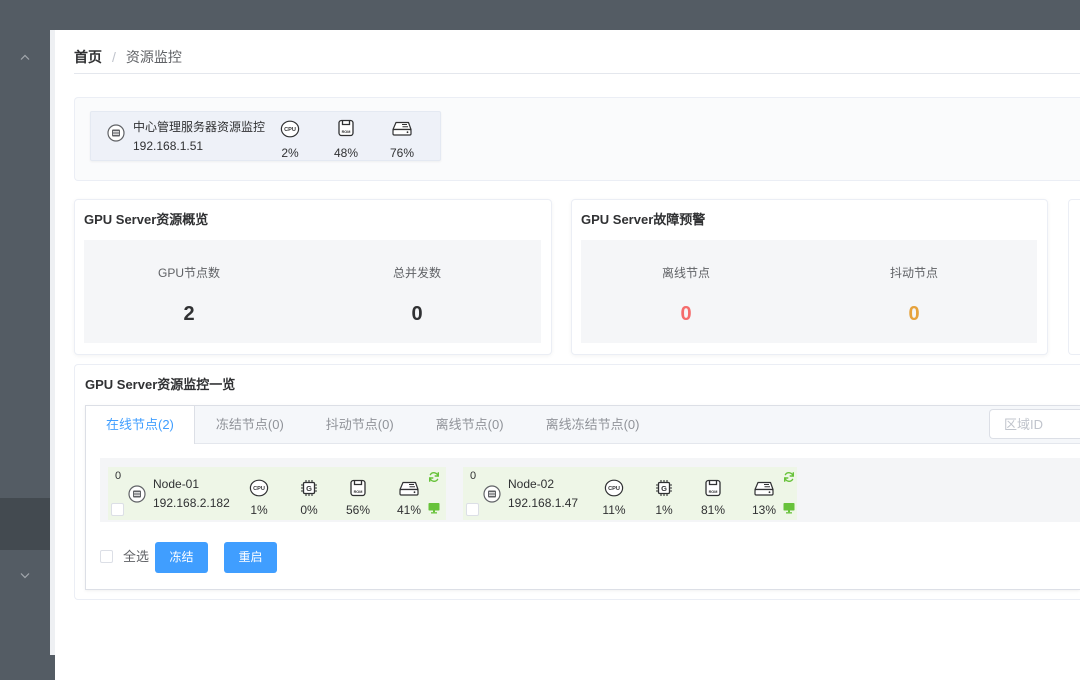 This screenshot has width=1080, height=680. Describe the element at coordinates (140, 425) in the screenshot. I see `tab-online-nodes: 在线节点(2)` at that location.